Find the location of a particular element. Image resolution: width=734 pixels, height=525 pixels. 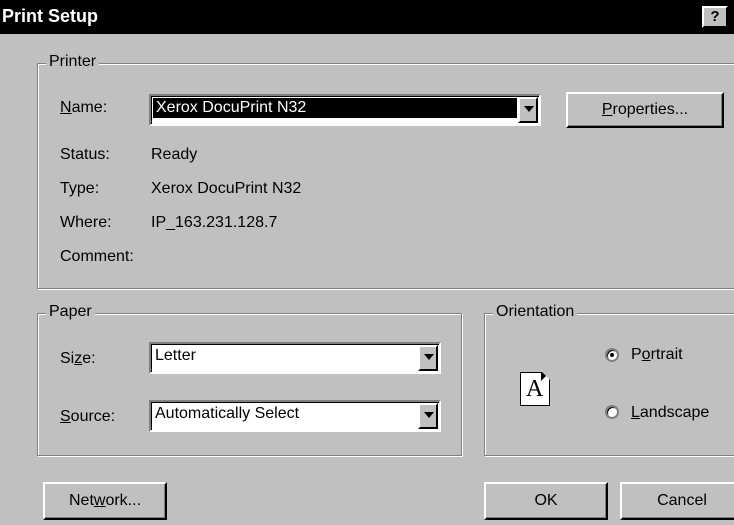

type-label: Type: is located at coordinates (80, 188).